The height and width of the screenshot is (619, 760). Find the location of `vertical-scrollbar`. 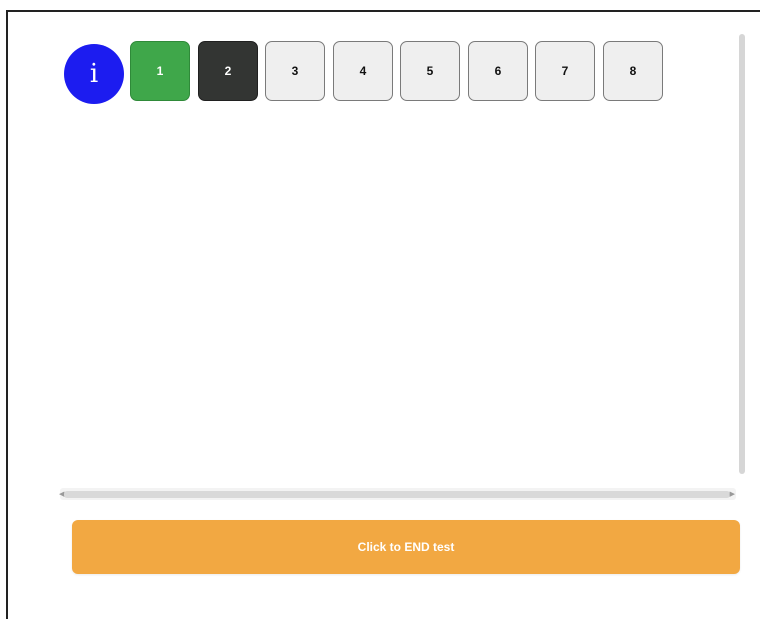

vertical-scrollbar is located at coordinates (743, 257).